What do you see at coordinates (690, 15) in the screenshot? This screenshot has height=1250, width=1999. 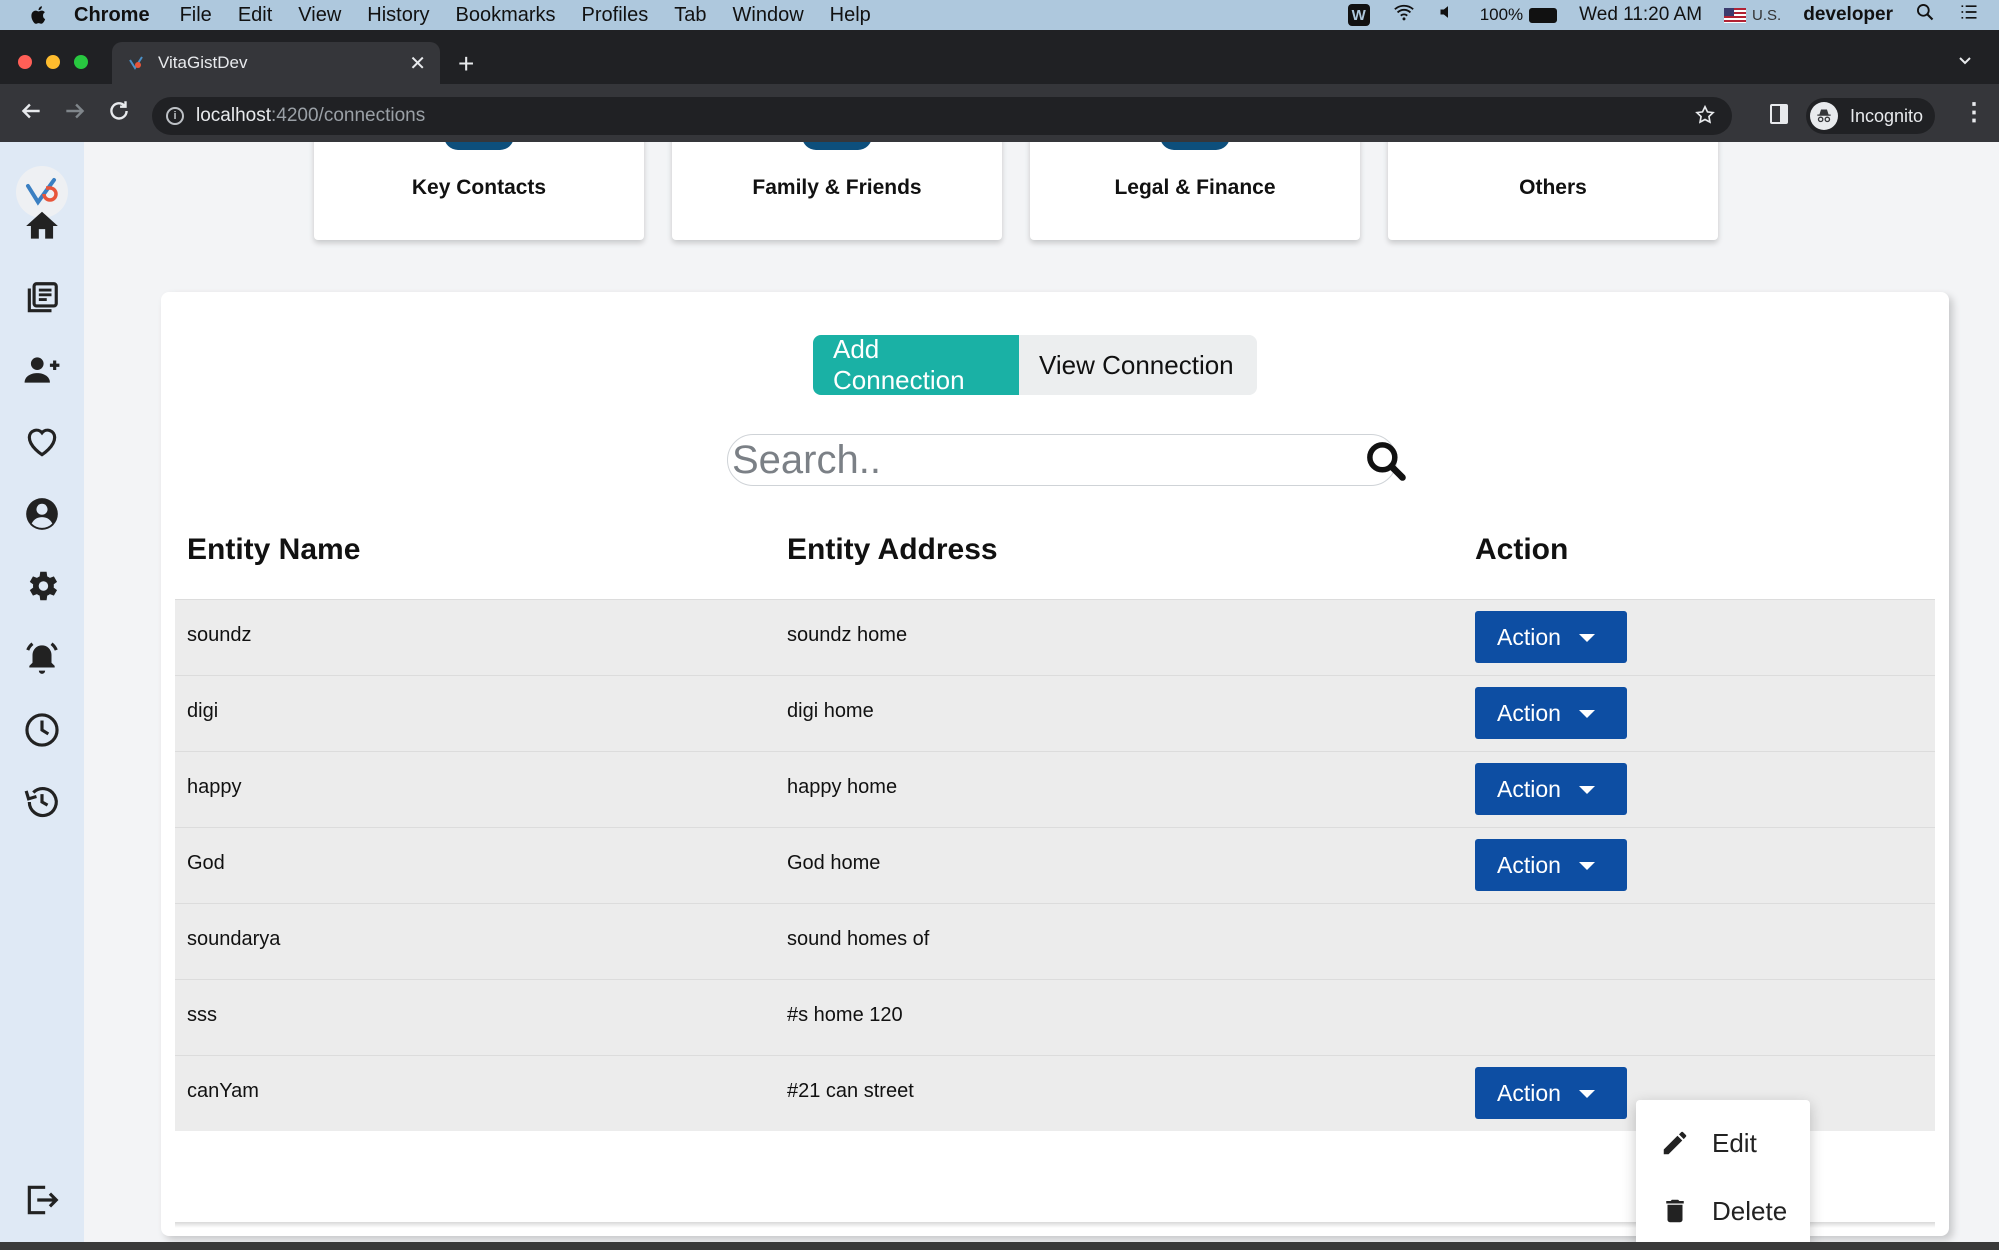 I see `menu-tab: Tab` at bounding box center [690, 15].